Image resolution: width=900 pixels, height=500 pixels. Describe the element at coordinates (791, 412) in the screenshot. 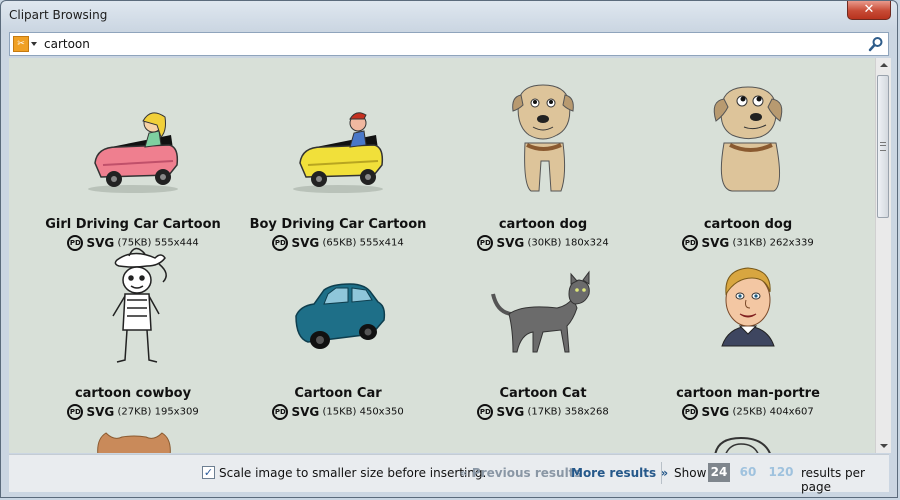

I see `item-dimensions: 404x607` at that location.